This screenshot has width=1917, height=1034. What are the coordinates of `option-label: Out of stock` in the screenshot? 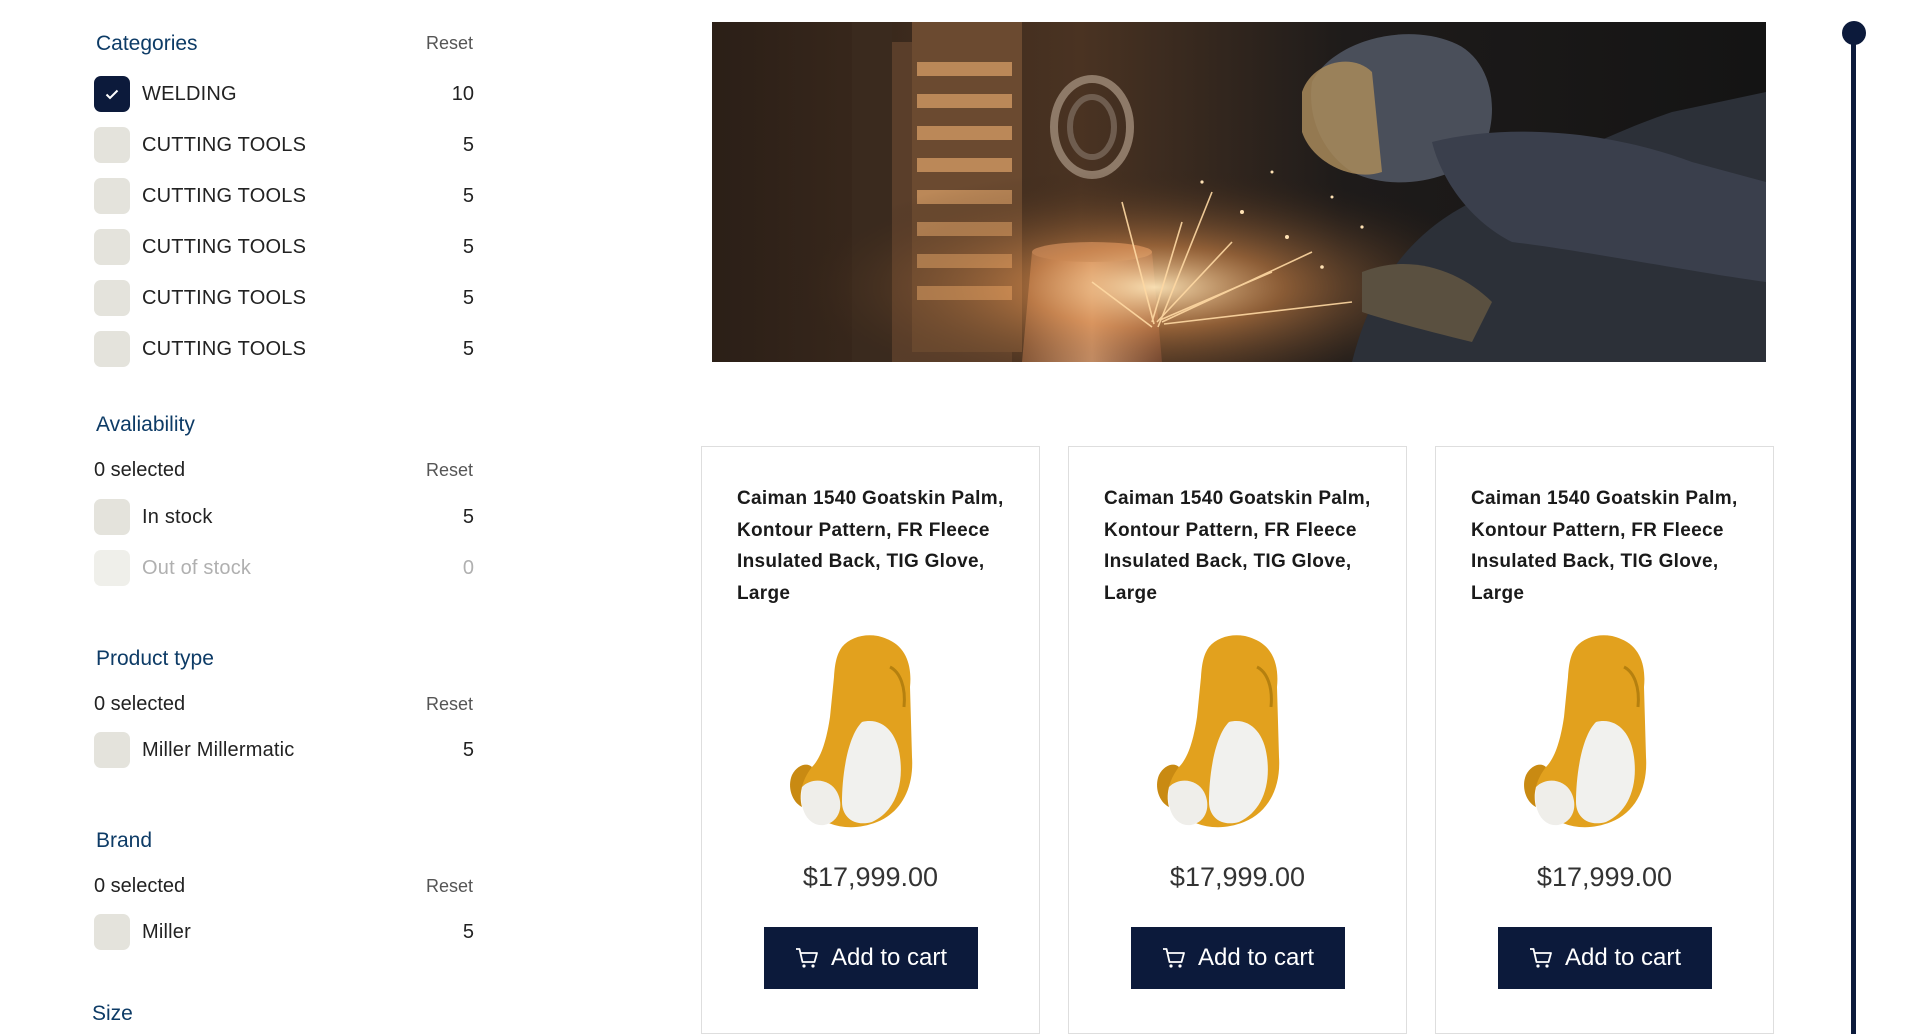 It's located at (197, 567).